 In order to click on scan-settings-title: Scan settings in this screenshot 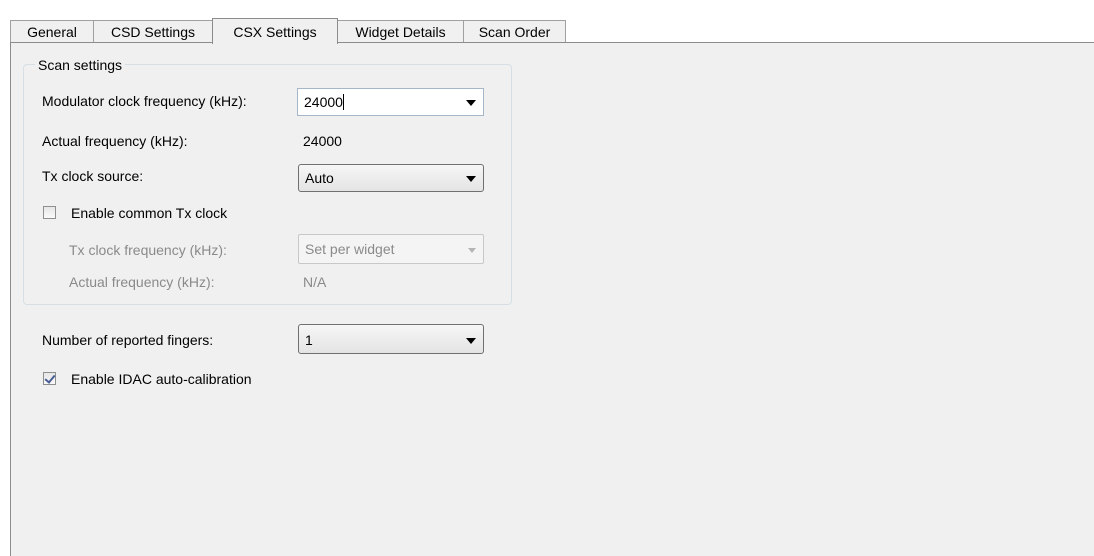, I will do `click(80, 65)`.